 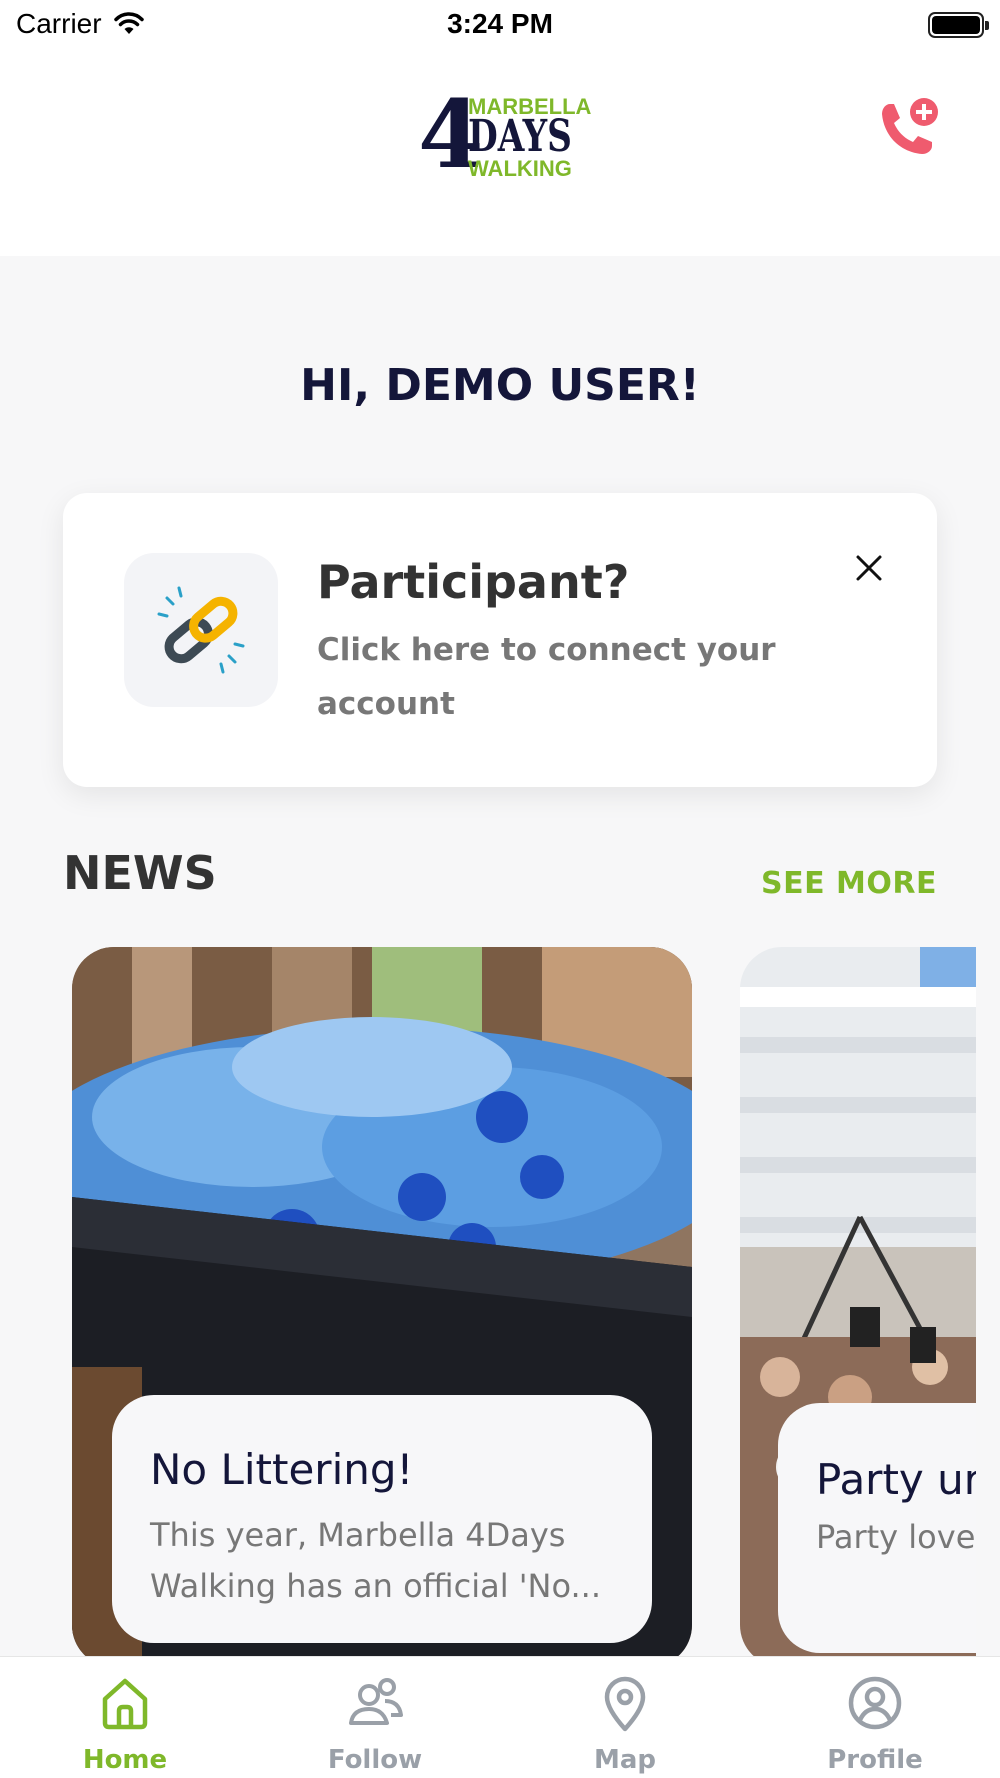 What do you see at coordinates (520, 168) in the screenshot?
I see `logo-bottom-text: WALKING` at bounding box center [520, 168].